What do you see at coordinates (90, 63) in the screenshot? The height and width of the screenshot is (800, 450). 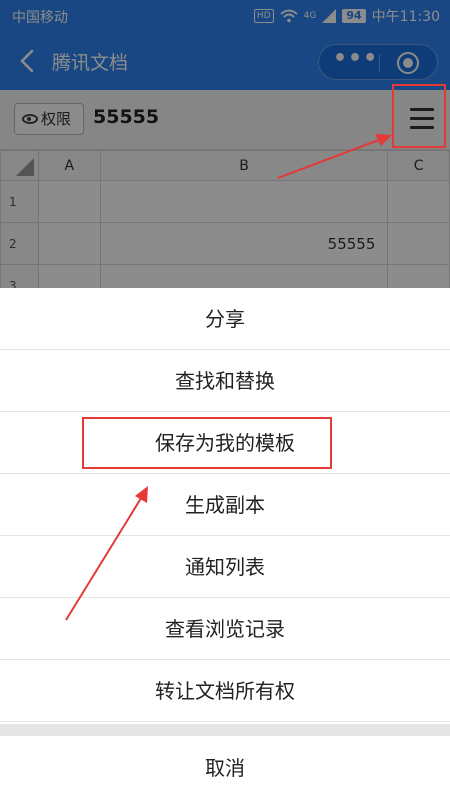 I see `app-title: 腾讯文档` at bounding box center [90, 63].